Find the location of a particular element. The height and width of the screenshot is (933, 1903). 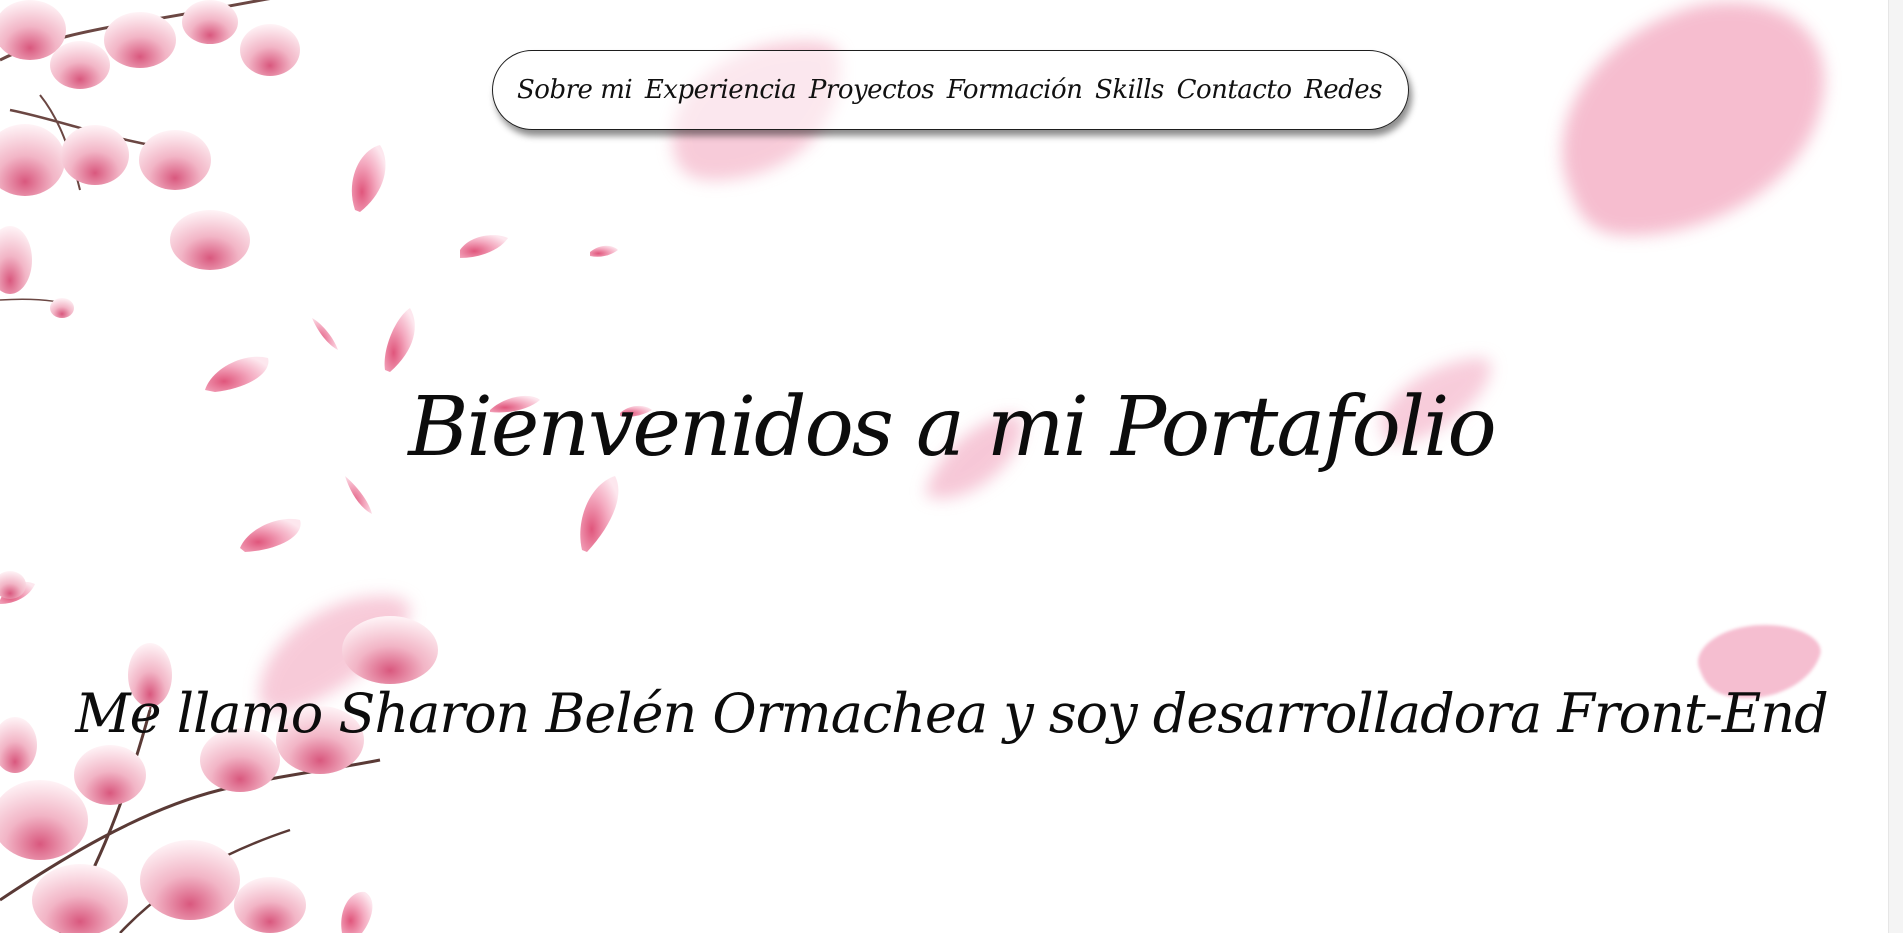

magnolia-branch-top-left is located at coordinates (150, 159).